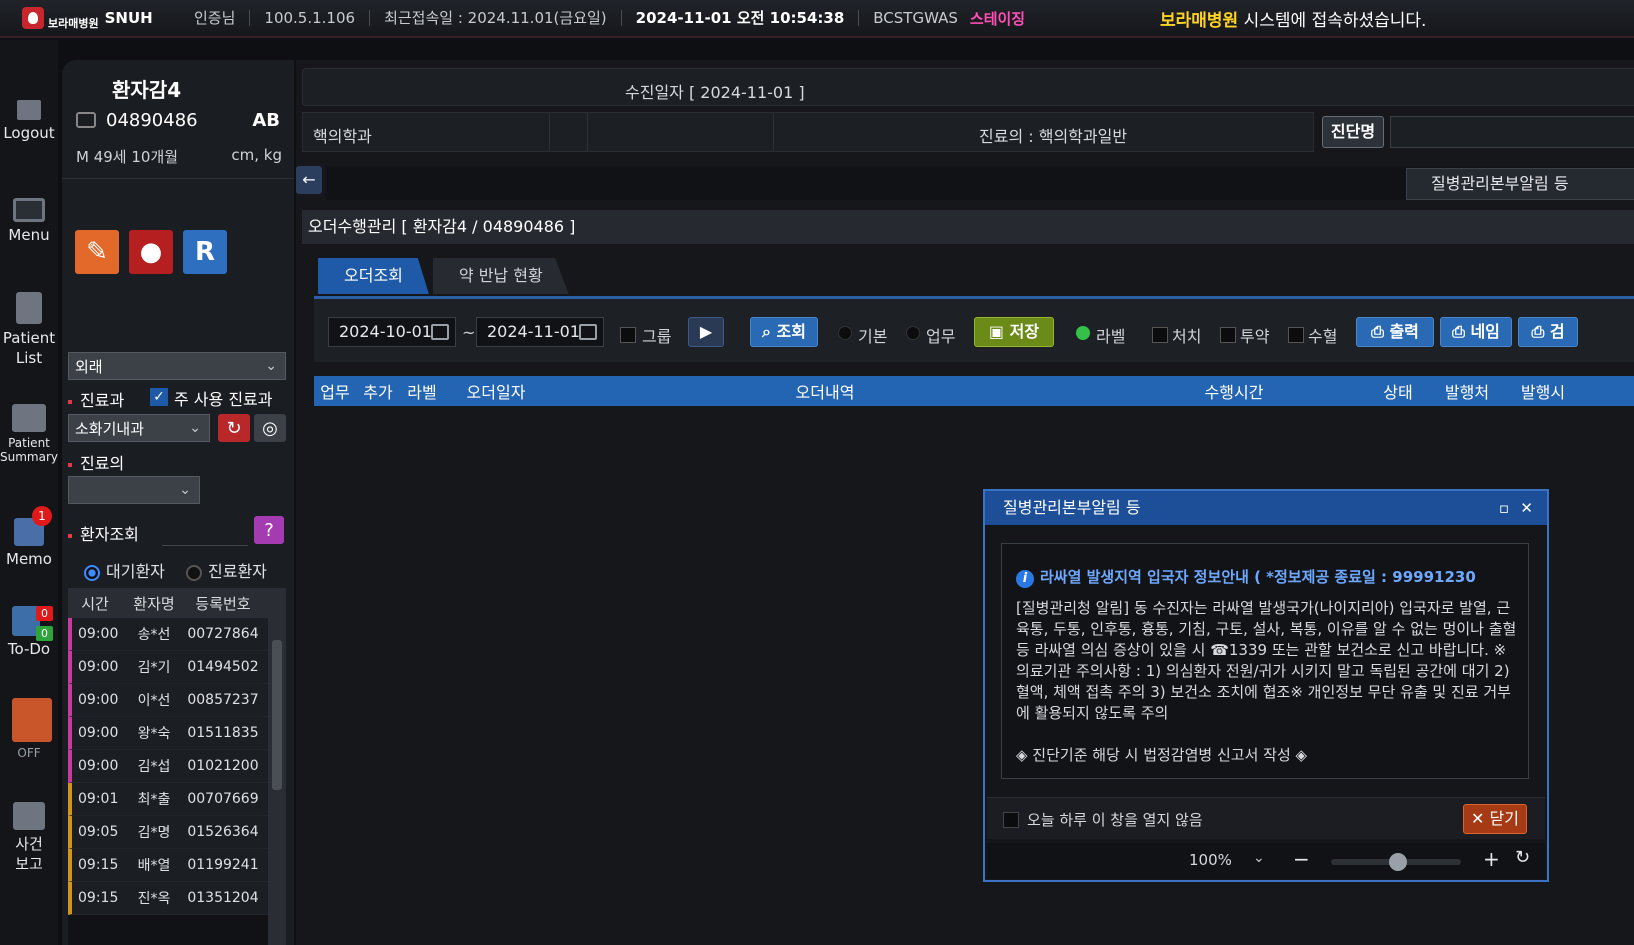  I want to click on check-print-button: ⎙ 검, so click(1548, 332).